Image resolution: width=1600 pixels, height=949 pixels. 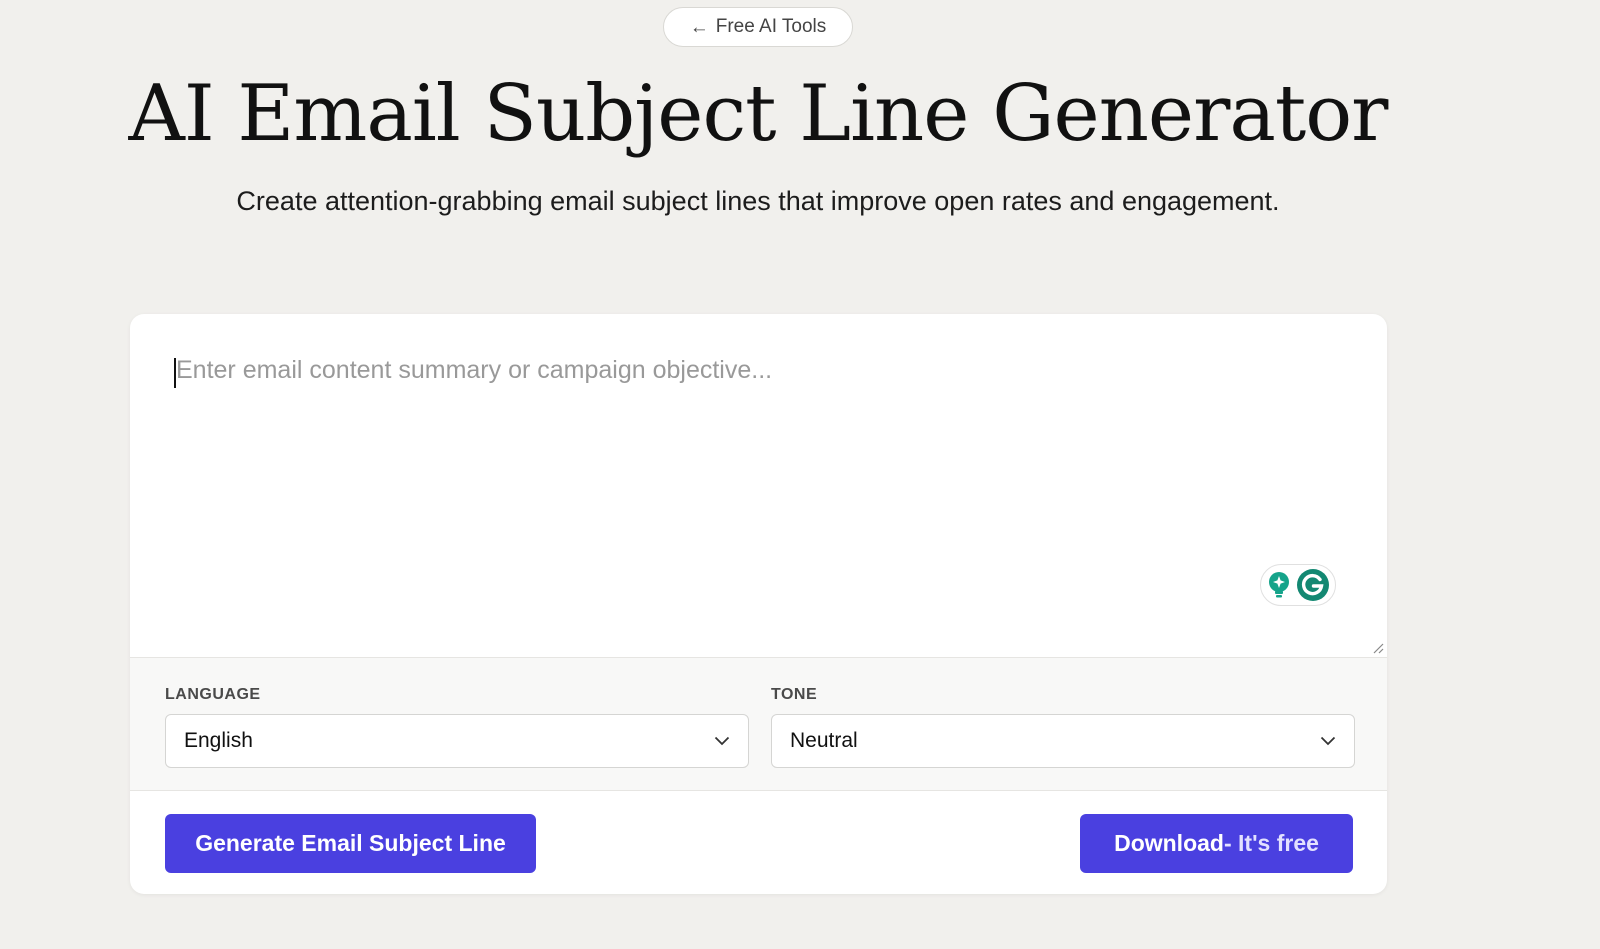 I want to click on language-select: English, so click(x=457, y=741).